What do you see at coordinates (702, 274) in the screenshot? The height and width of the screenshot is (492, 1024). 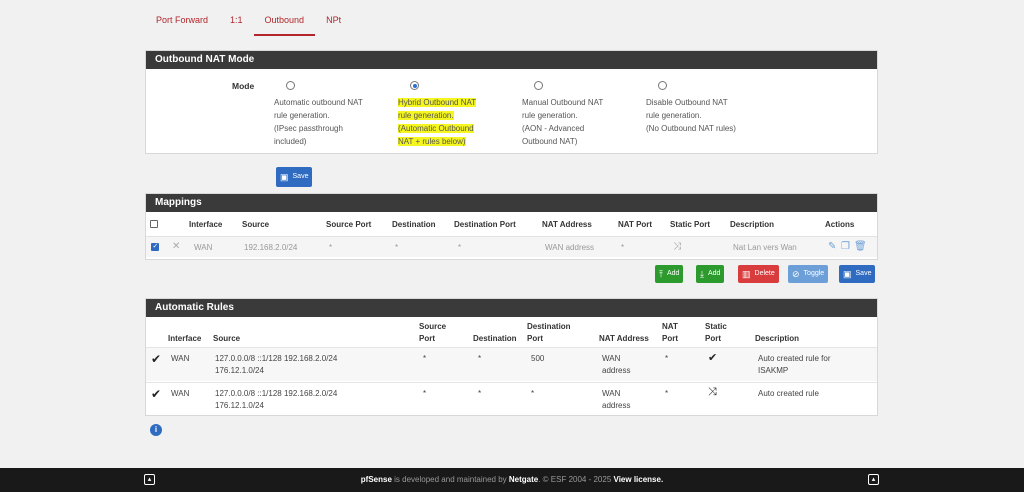 I see `arrow-down-icon: ⤓` at bounding box center [702, 274].